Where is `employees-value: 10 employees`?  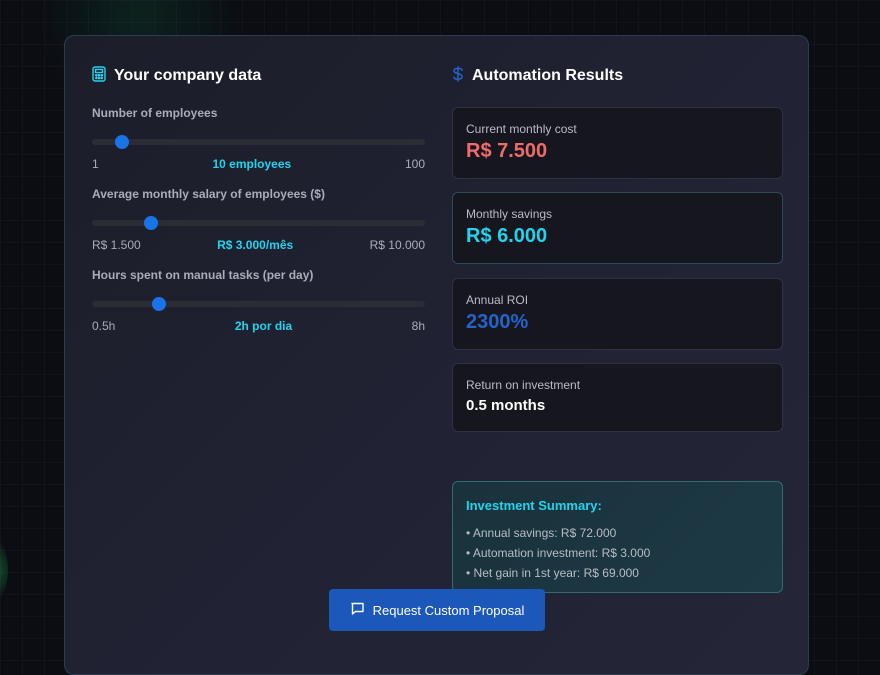
employees-value: 10 employees is located at coordinates (252, 164).